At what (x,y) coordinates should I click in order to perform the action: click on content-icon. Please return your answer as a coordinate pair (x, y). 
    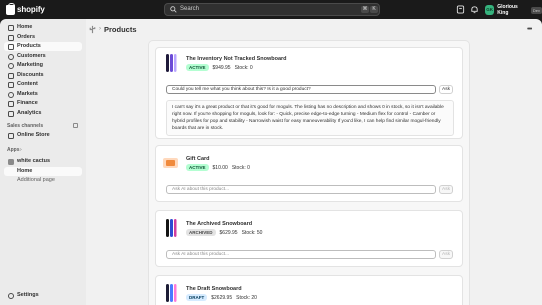
    Looking at the image, I should click on (11, 85).